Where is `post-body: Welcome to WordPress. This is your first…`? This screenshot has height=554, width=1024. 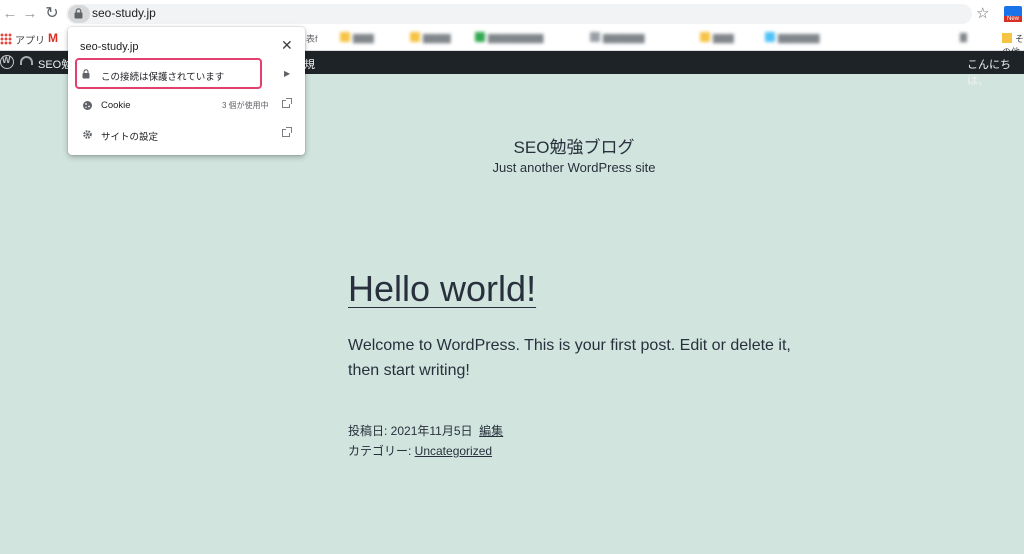 post-body: Welcome to WordPress. This is your first… is located at coordinates (569, 358).